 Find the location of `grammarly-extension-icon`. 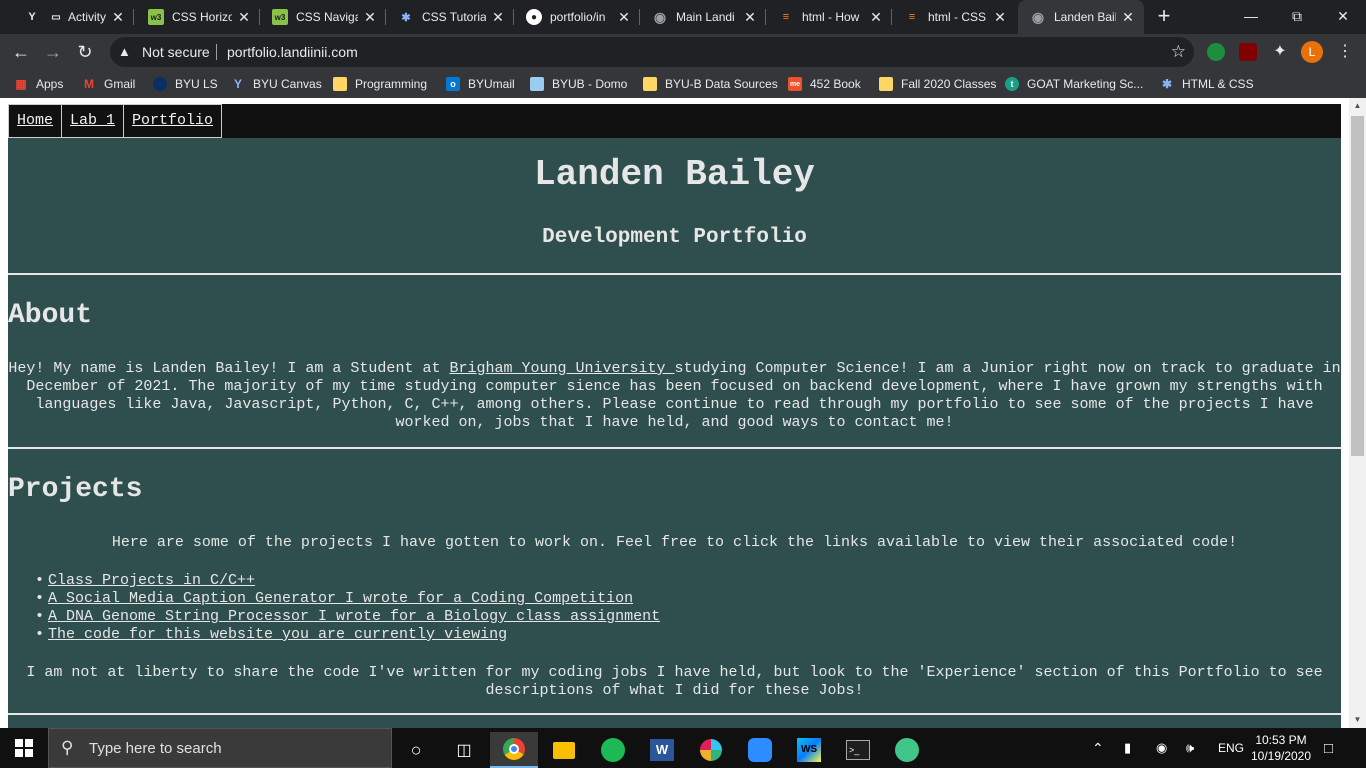

grammarly-extension-icon is located at coordinates (1216, 52).